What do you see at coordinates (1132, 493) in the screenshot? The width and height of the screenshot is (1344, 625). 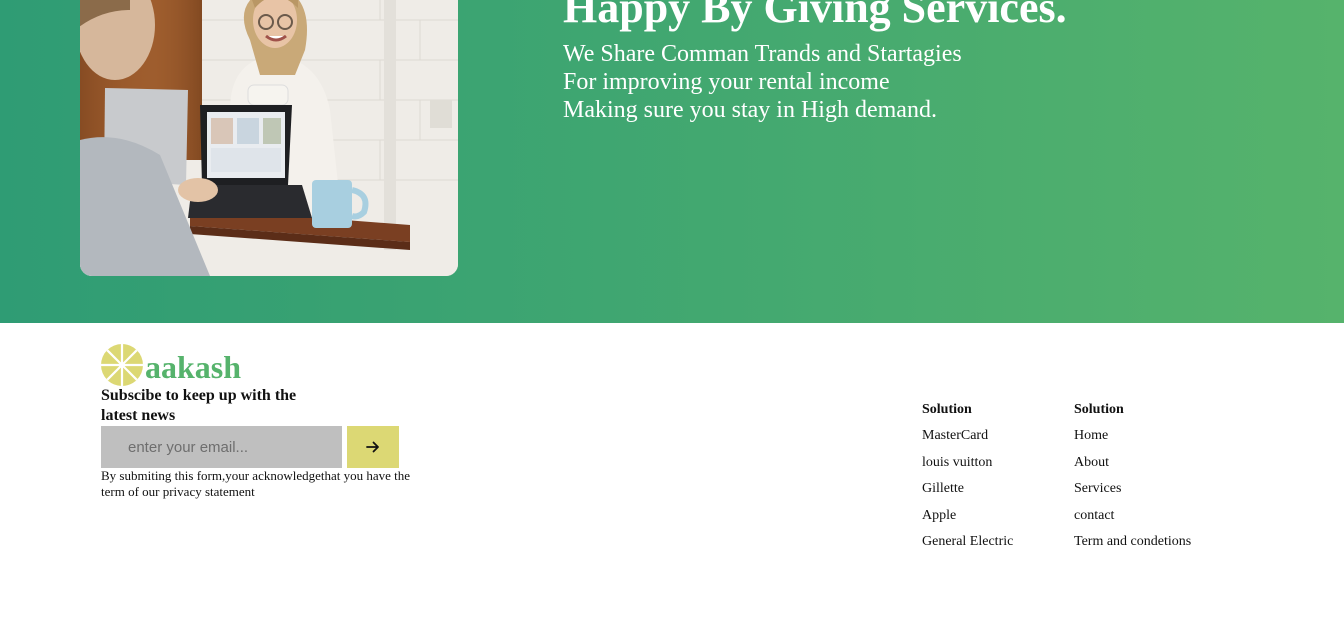 I see `footer-link-services: Services` at bounding box center [1132, 493].